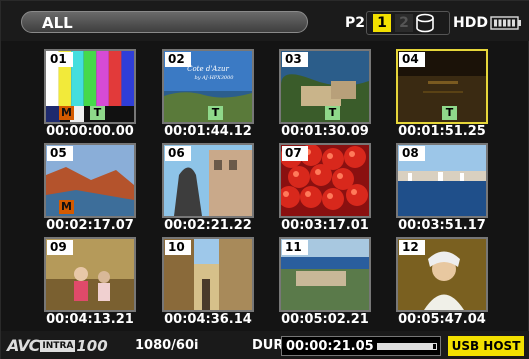 The image size is (529, 359). Describe the element at coordinates (208, 180) in the screenshot. I see `clip-thumbnail-06: 06` at that location.